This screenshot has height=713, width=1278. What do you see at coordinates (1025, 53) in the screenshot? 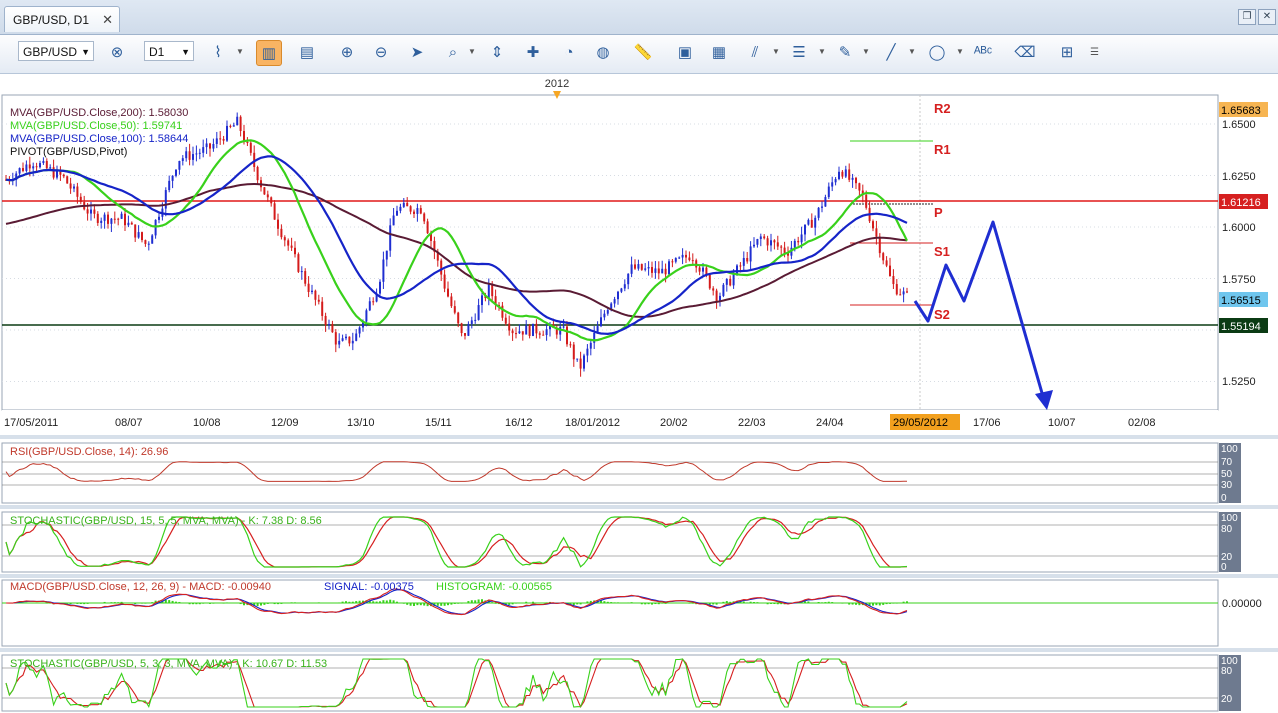
I see `eraser-icon: ⌫` at bounding box center [1025, 53].